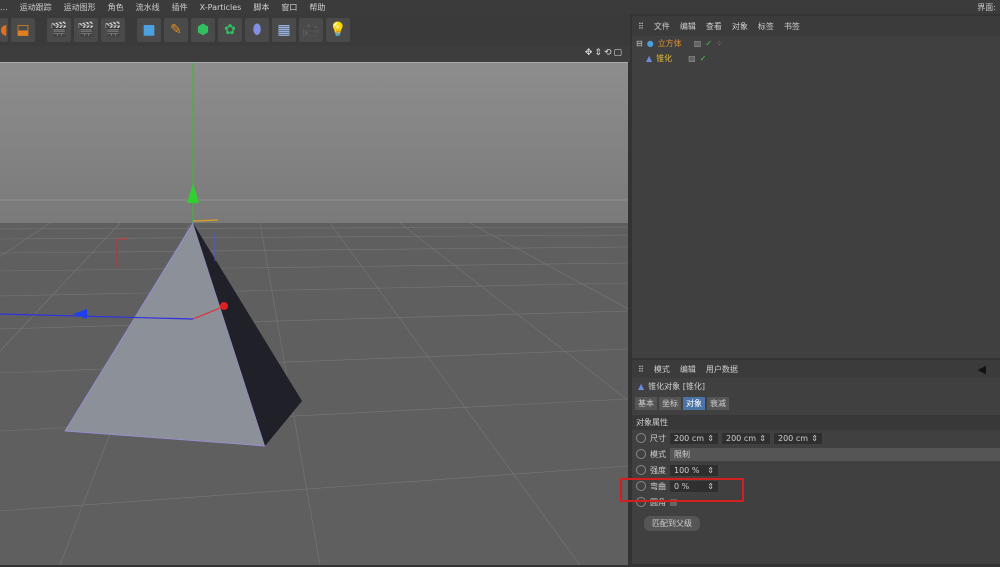 This screenshot has width=1000, height=567. What do you see at coordinates (315, 54) in the screenshot?
I see `viewport-header: ✥⇕⟲▢` at bounding box center [315, 54].